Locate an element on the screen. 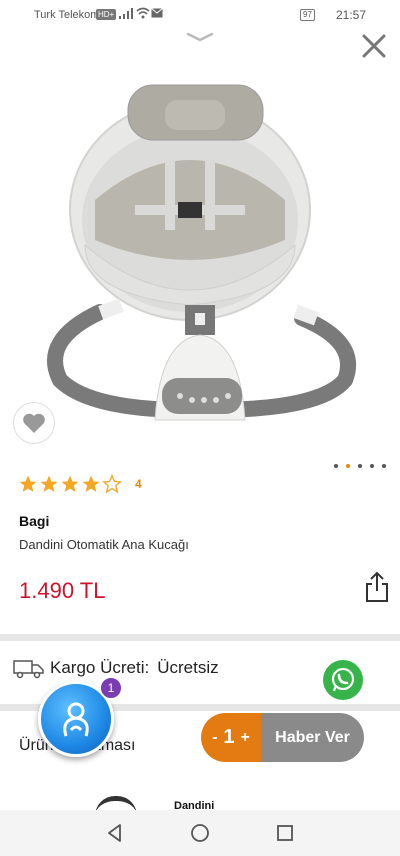 Image resolution: width=400 pixels, height=856 pixels. assistant-icon is located at coordinates (76, 719).